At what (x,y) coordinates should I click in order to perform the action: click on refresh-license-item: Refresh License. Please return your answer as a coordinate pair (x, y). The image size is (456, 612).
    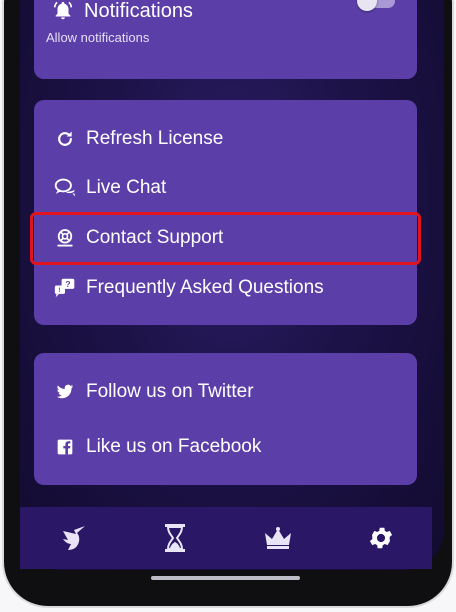
    Looking at the image, I should click on (225, 139).